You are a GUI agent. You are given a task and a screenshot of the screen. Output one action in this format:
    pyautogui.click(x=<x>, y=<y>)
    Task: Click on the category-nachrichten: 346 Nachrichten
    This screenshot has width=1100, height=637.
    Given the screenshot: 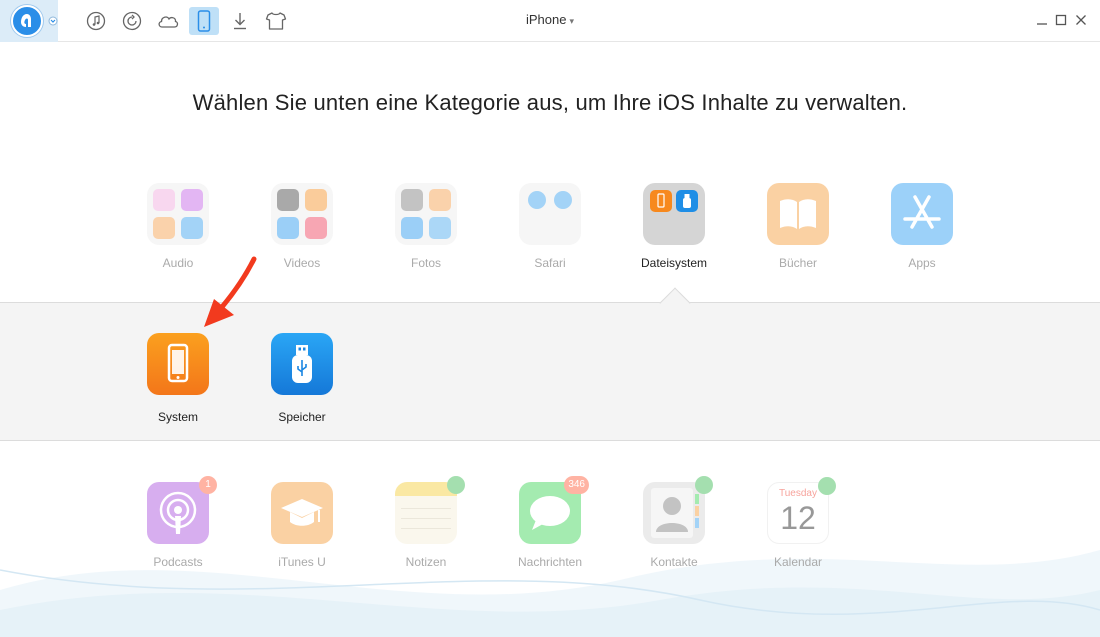 What is the action you would take?
    pyautogui.click(x=550, y=522)
    